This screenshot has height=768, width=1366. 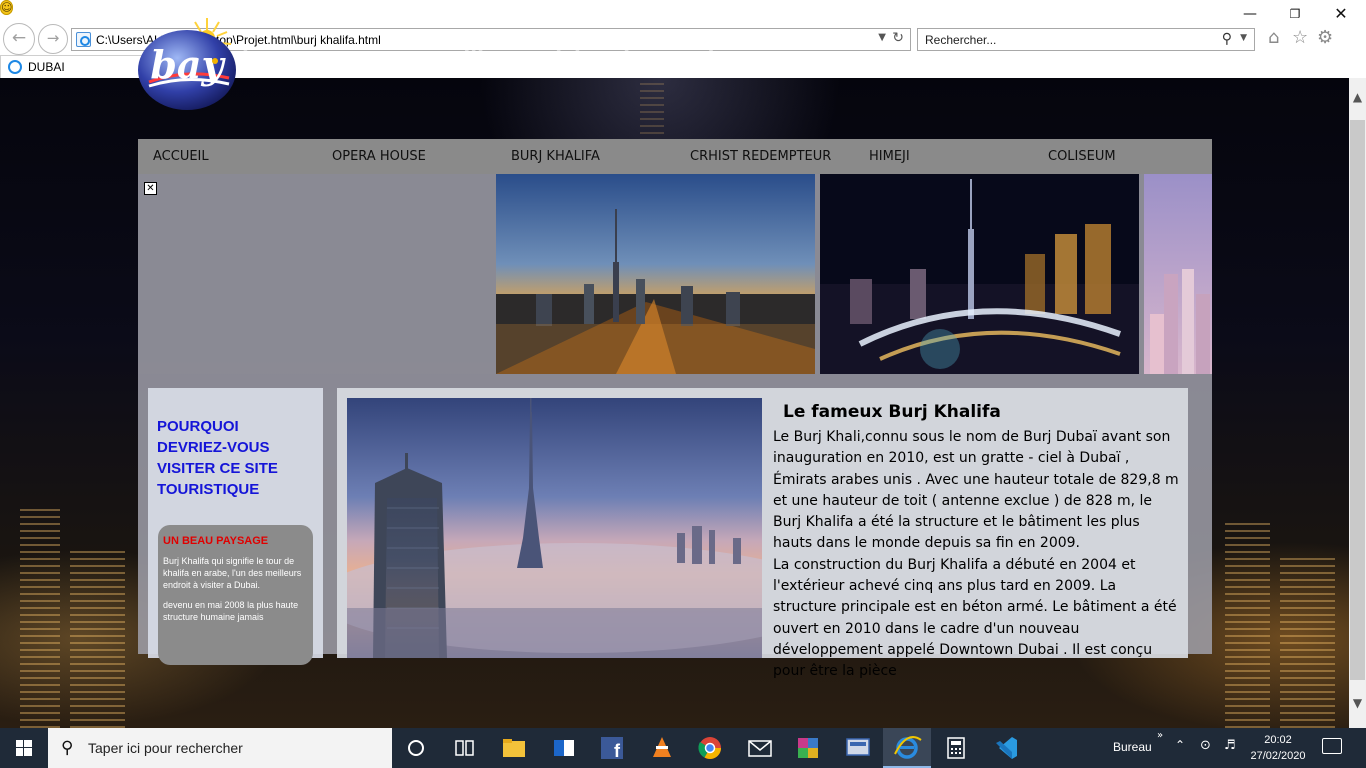 What do you see at coordinates (1278, 756) in the screenshot?
I see `clock-date: 27/02/2020` at bounding box center [1278, 756].